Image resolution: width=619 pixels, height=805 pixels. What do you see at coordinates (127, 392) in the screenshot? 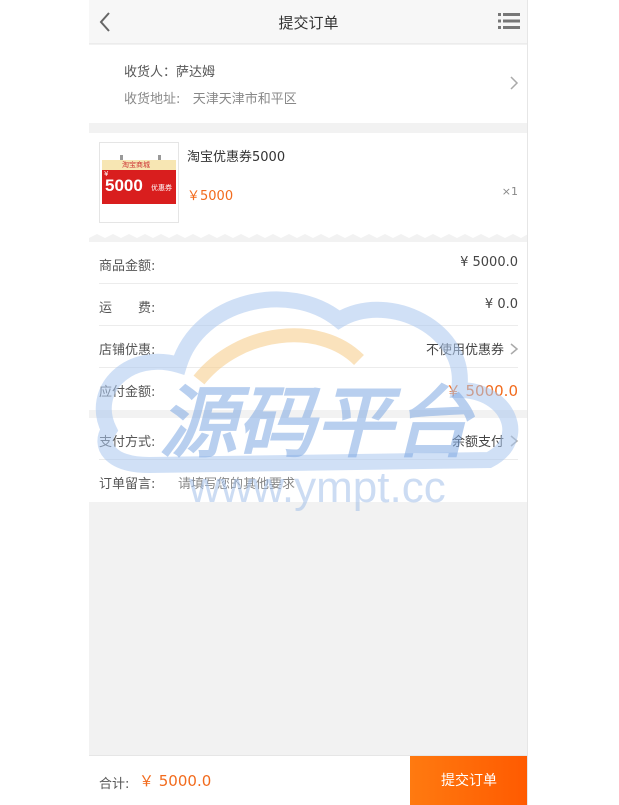
I see `payable-amount-label: 应付金额:` at bounding box center [127, 392].